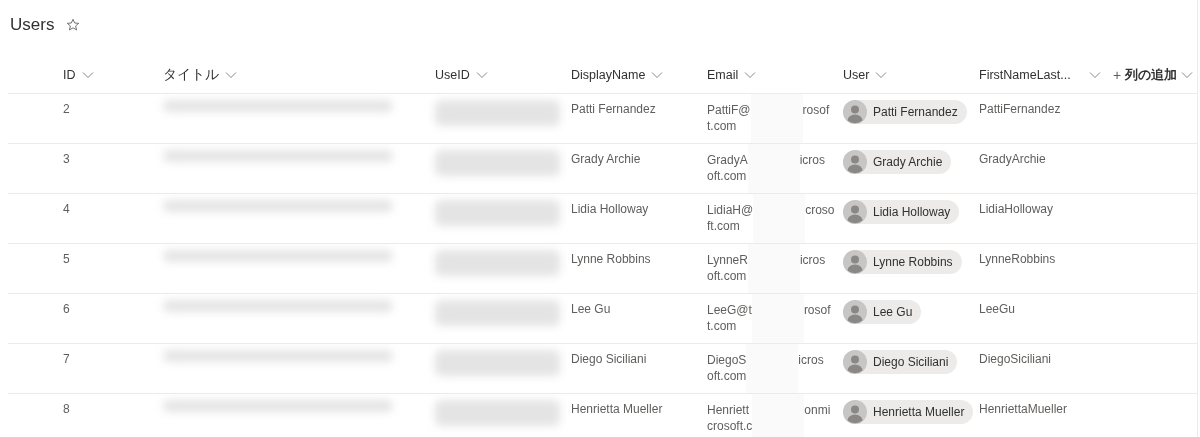 This screenshot has height=437, width=1200. Describe the element at coordinates (997, 308) in the screenshot. I see `table-cell-text: LeeGu` at that location.